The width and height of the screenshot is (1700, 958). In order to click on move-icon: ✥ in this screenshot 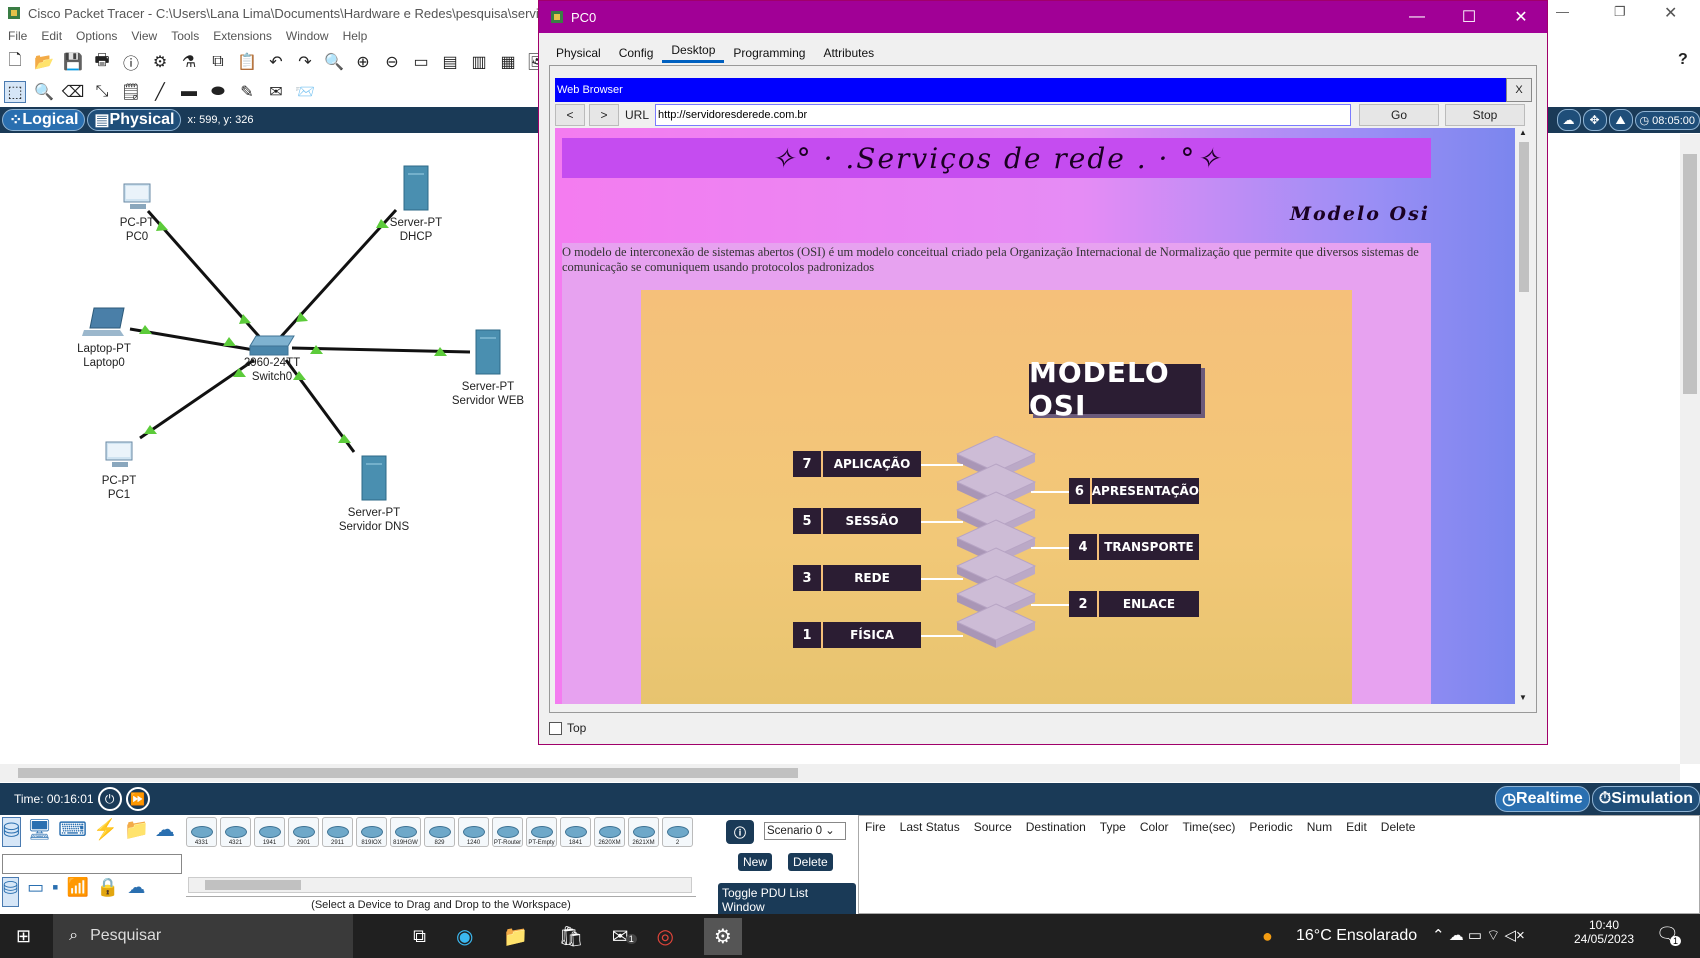, I will do `click(1594, 120)`.